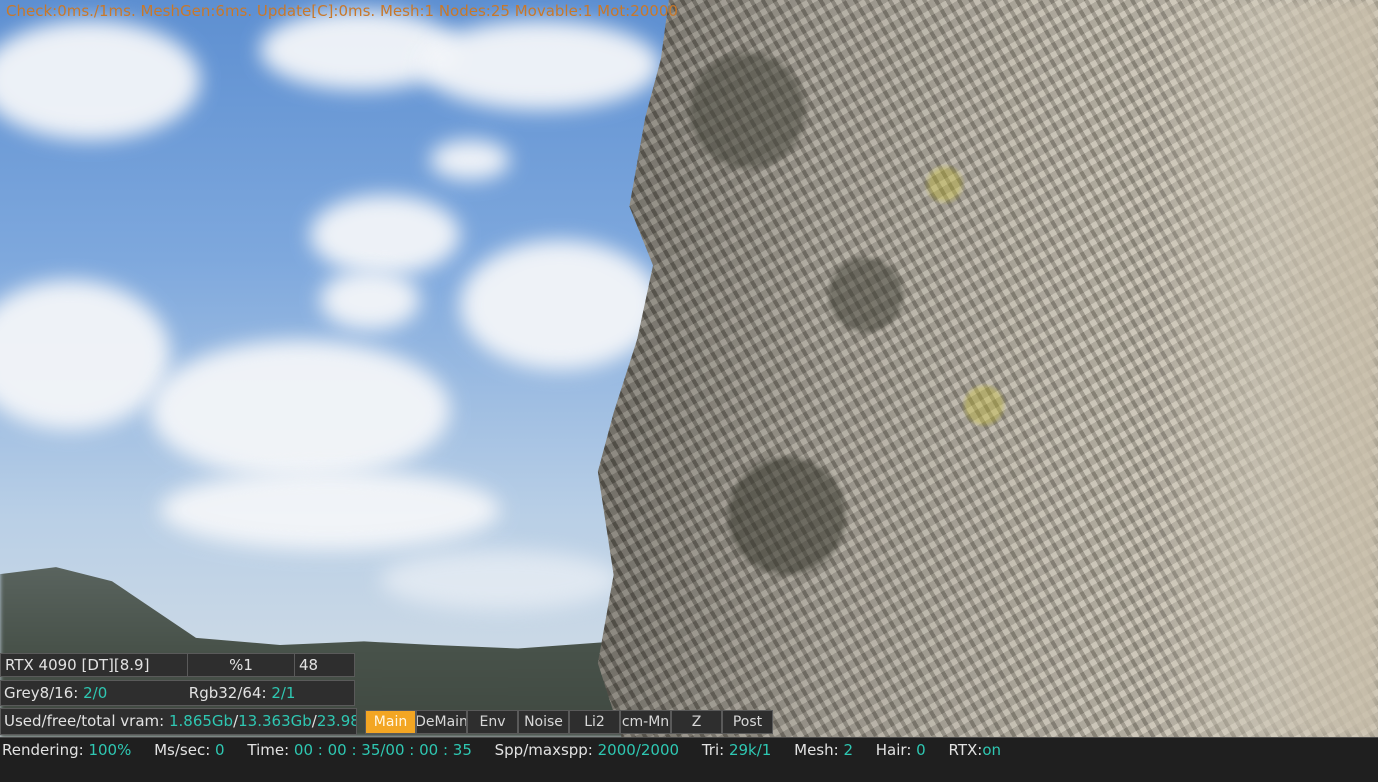 Image resolution: width=1378 pixels, height=782 pixels. I want to click on ms-label: Ms/sec:, so click(182, 750).